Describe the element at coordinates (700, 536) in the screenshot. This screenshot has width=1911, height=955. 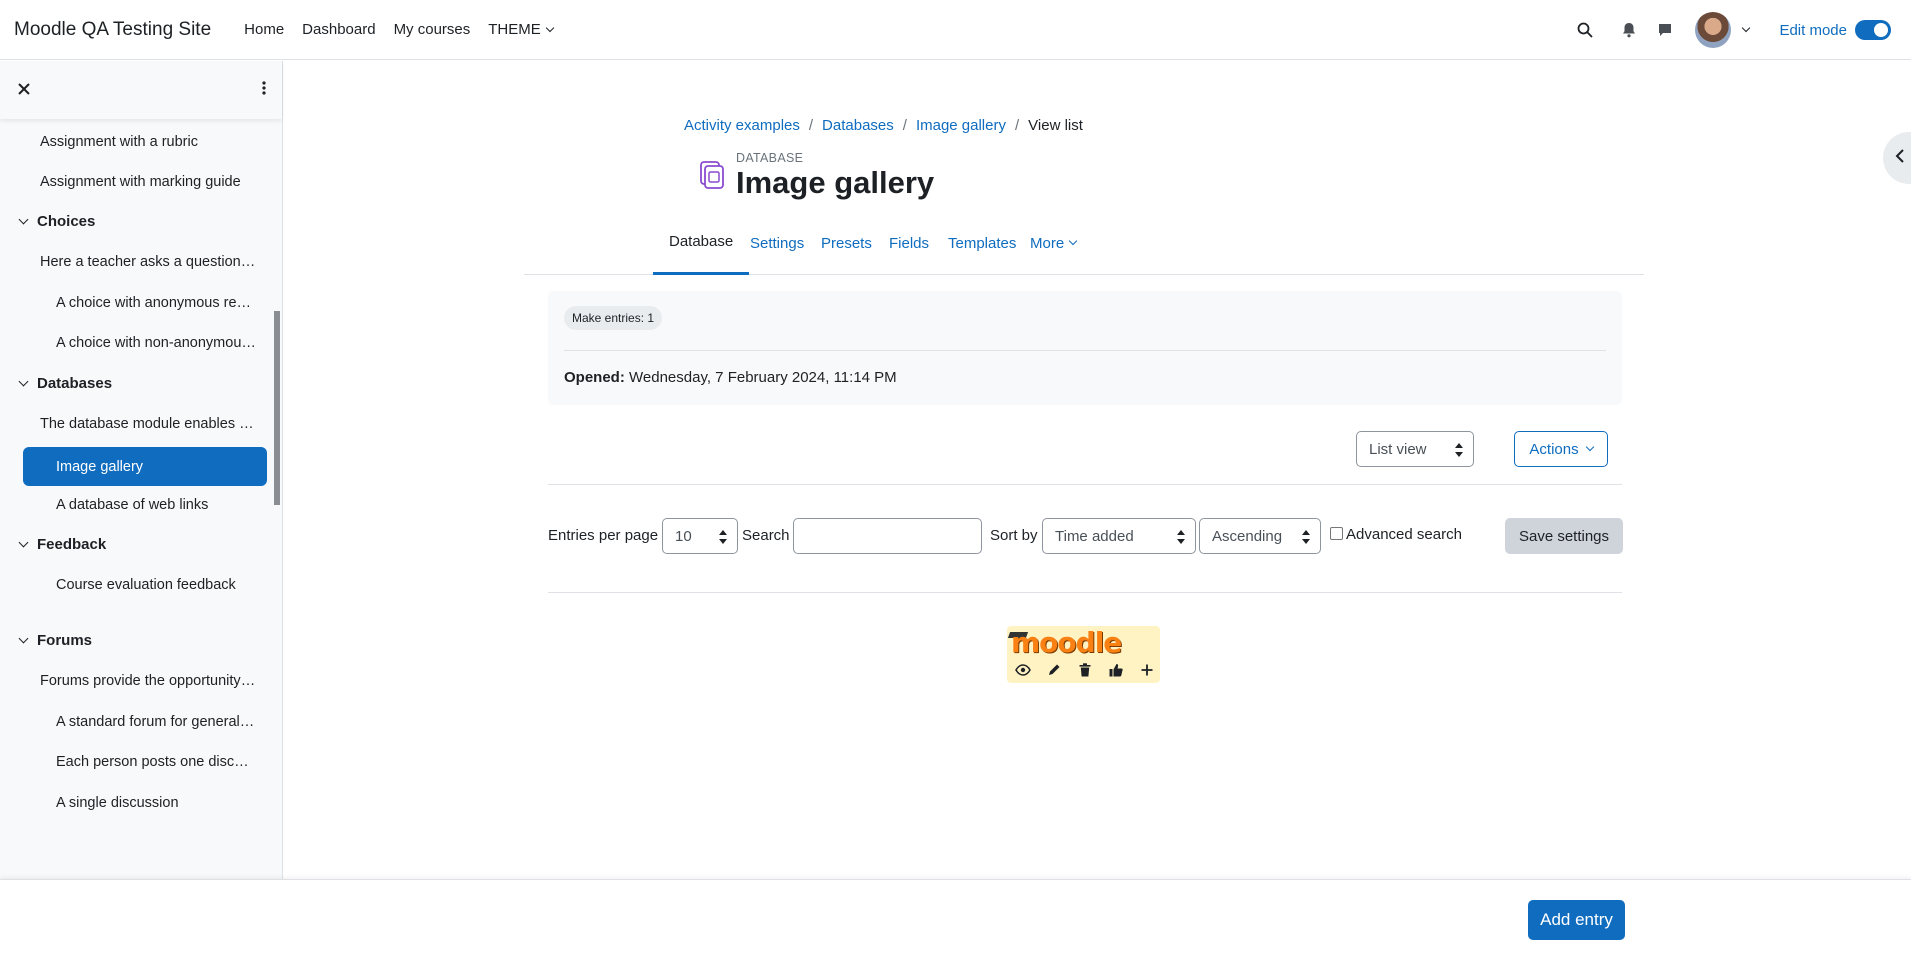
I see `entries-per-page-select: 10` at that location.